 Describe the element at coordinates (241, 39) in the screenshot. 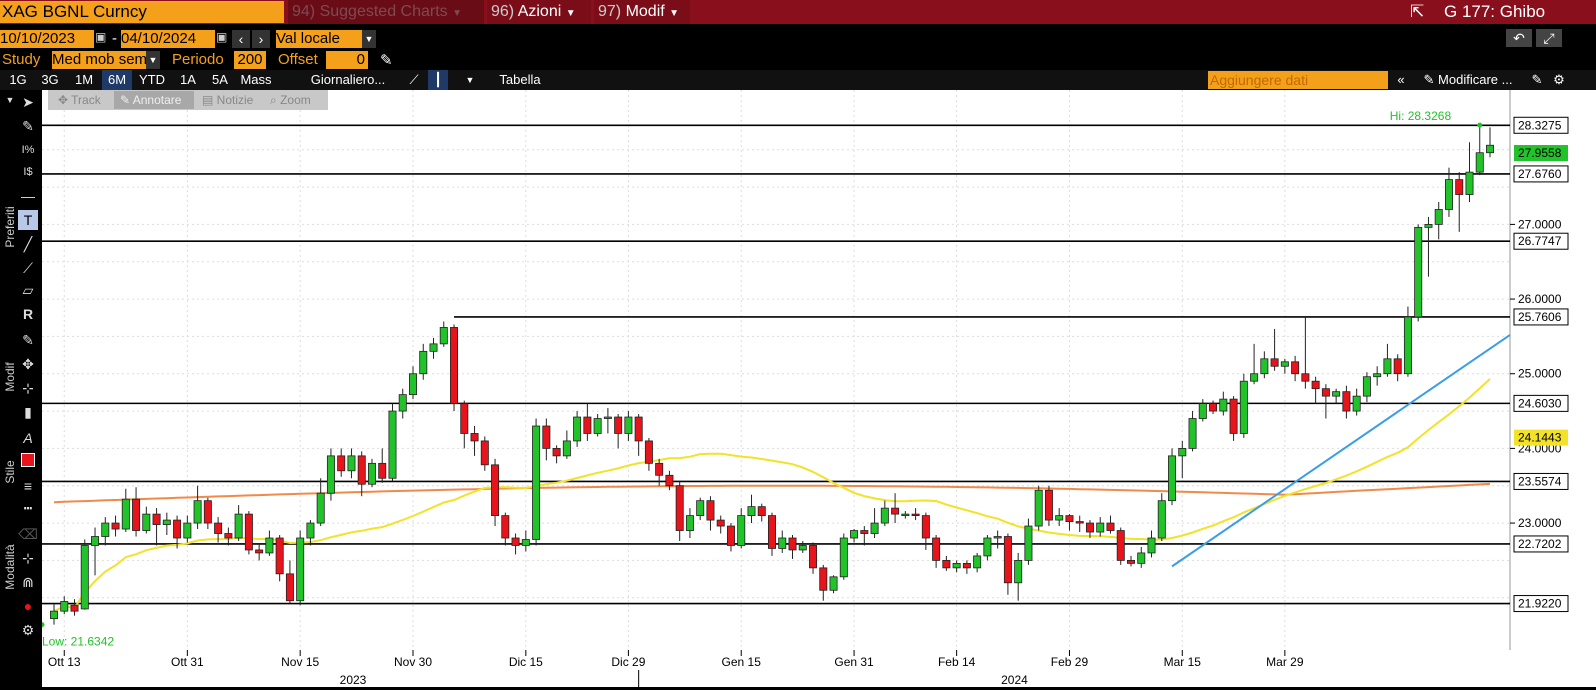

I see `prev-arrow-icon: ‹` at that location.